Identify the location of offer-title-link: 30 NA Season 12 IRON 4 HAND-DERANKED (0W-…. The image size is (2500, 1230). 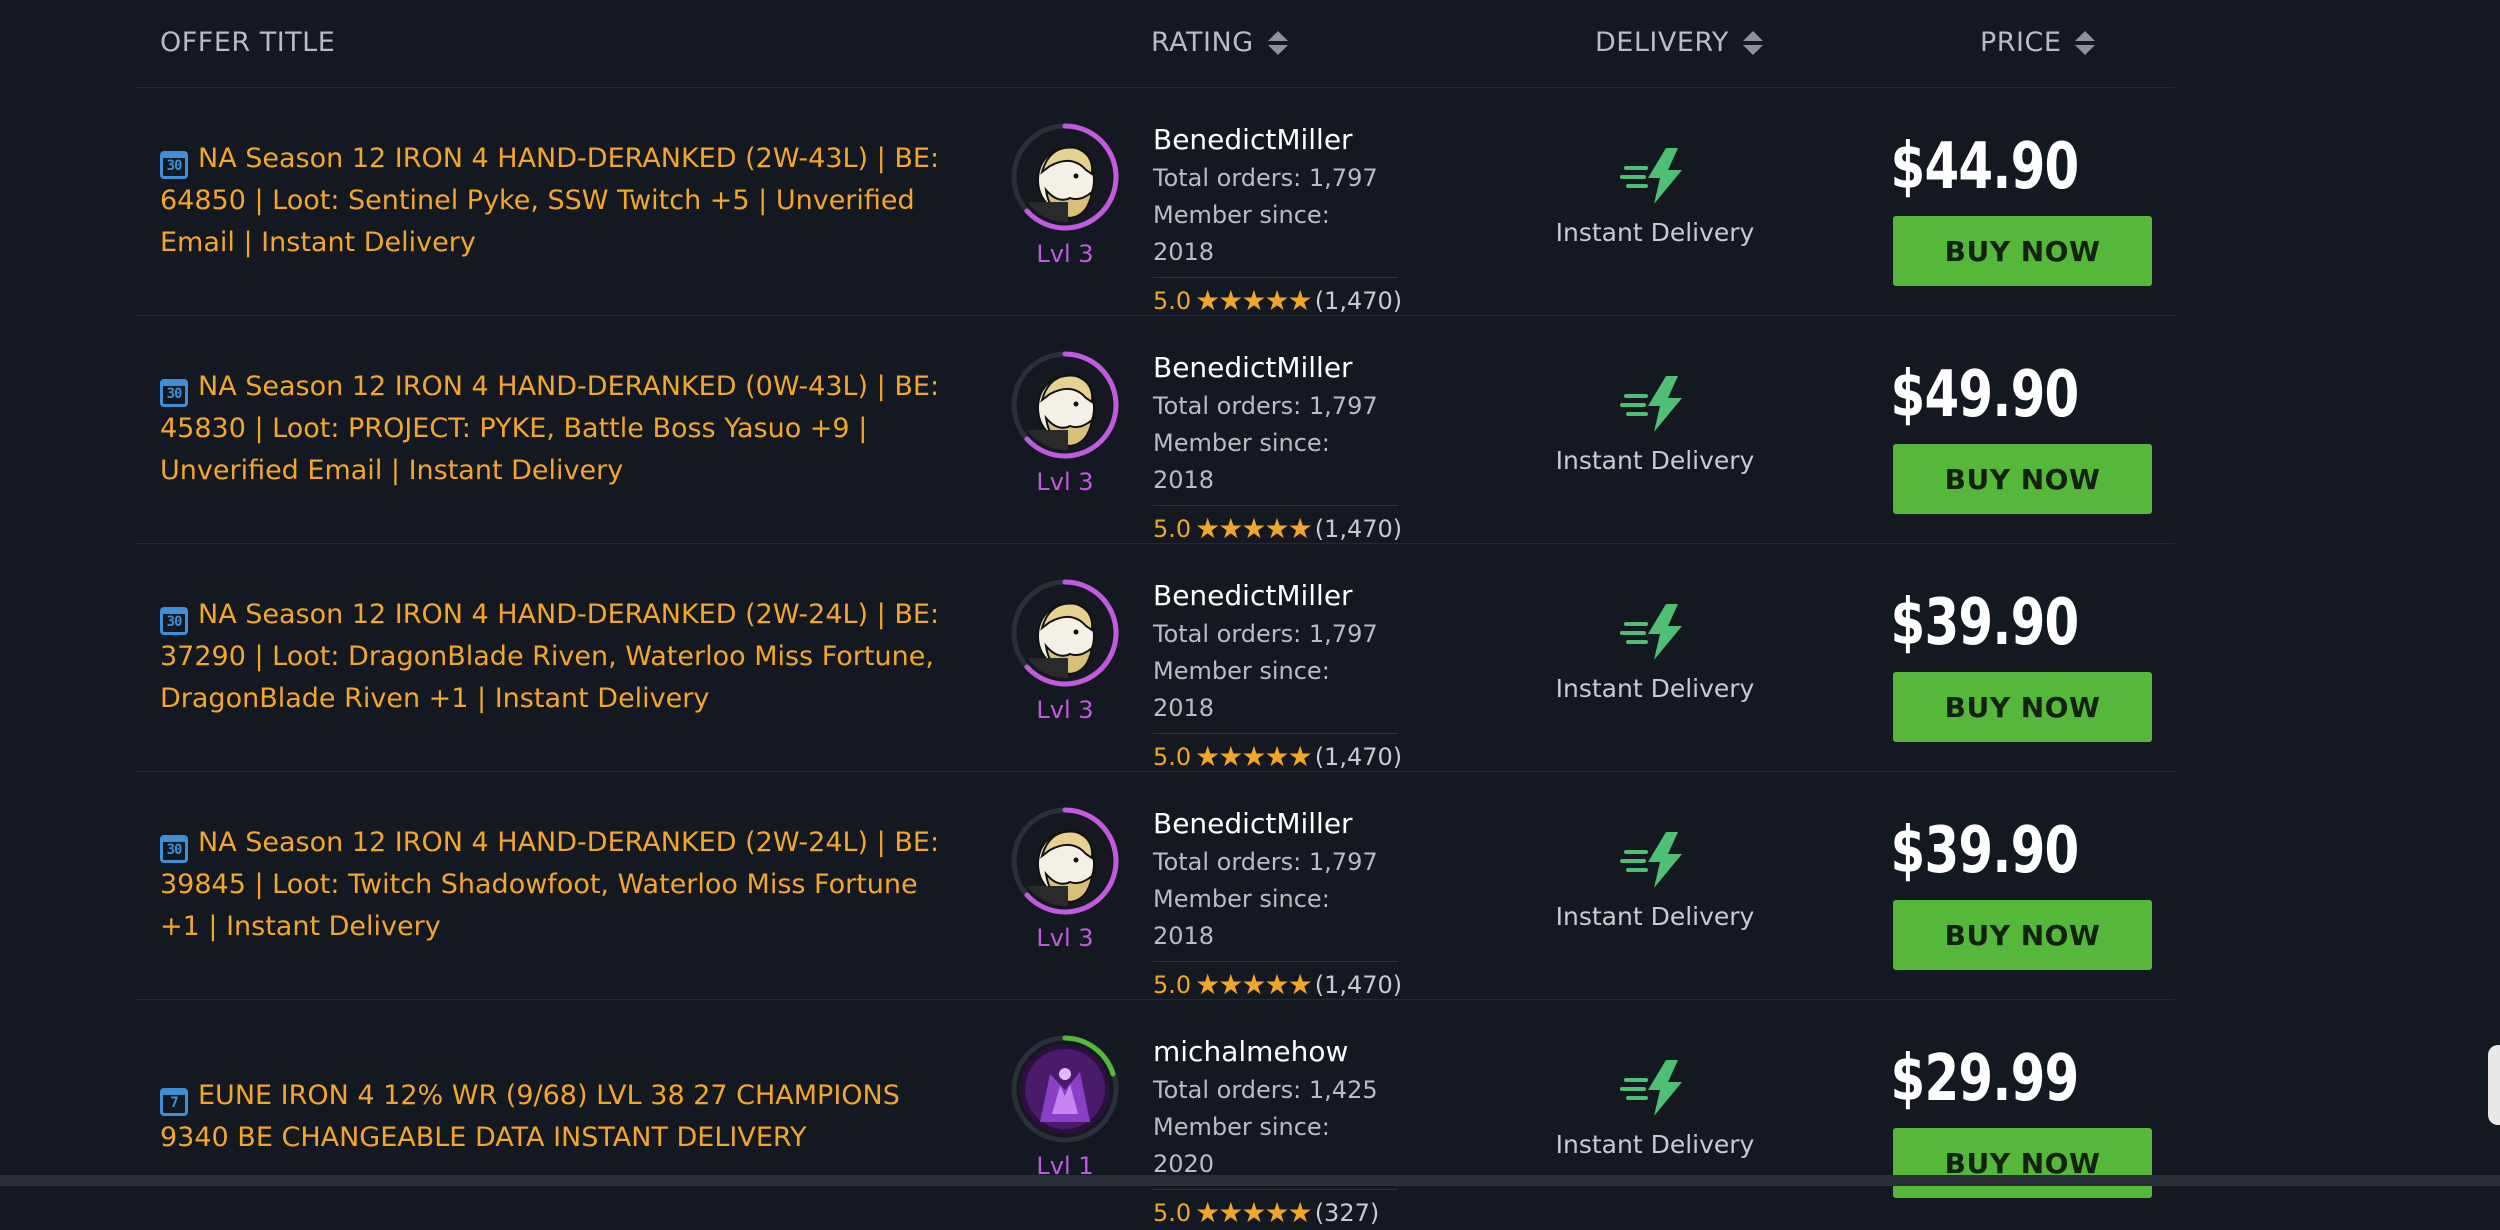
(560, 429).